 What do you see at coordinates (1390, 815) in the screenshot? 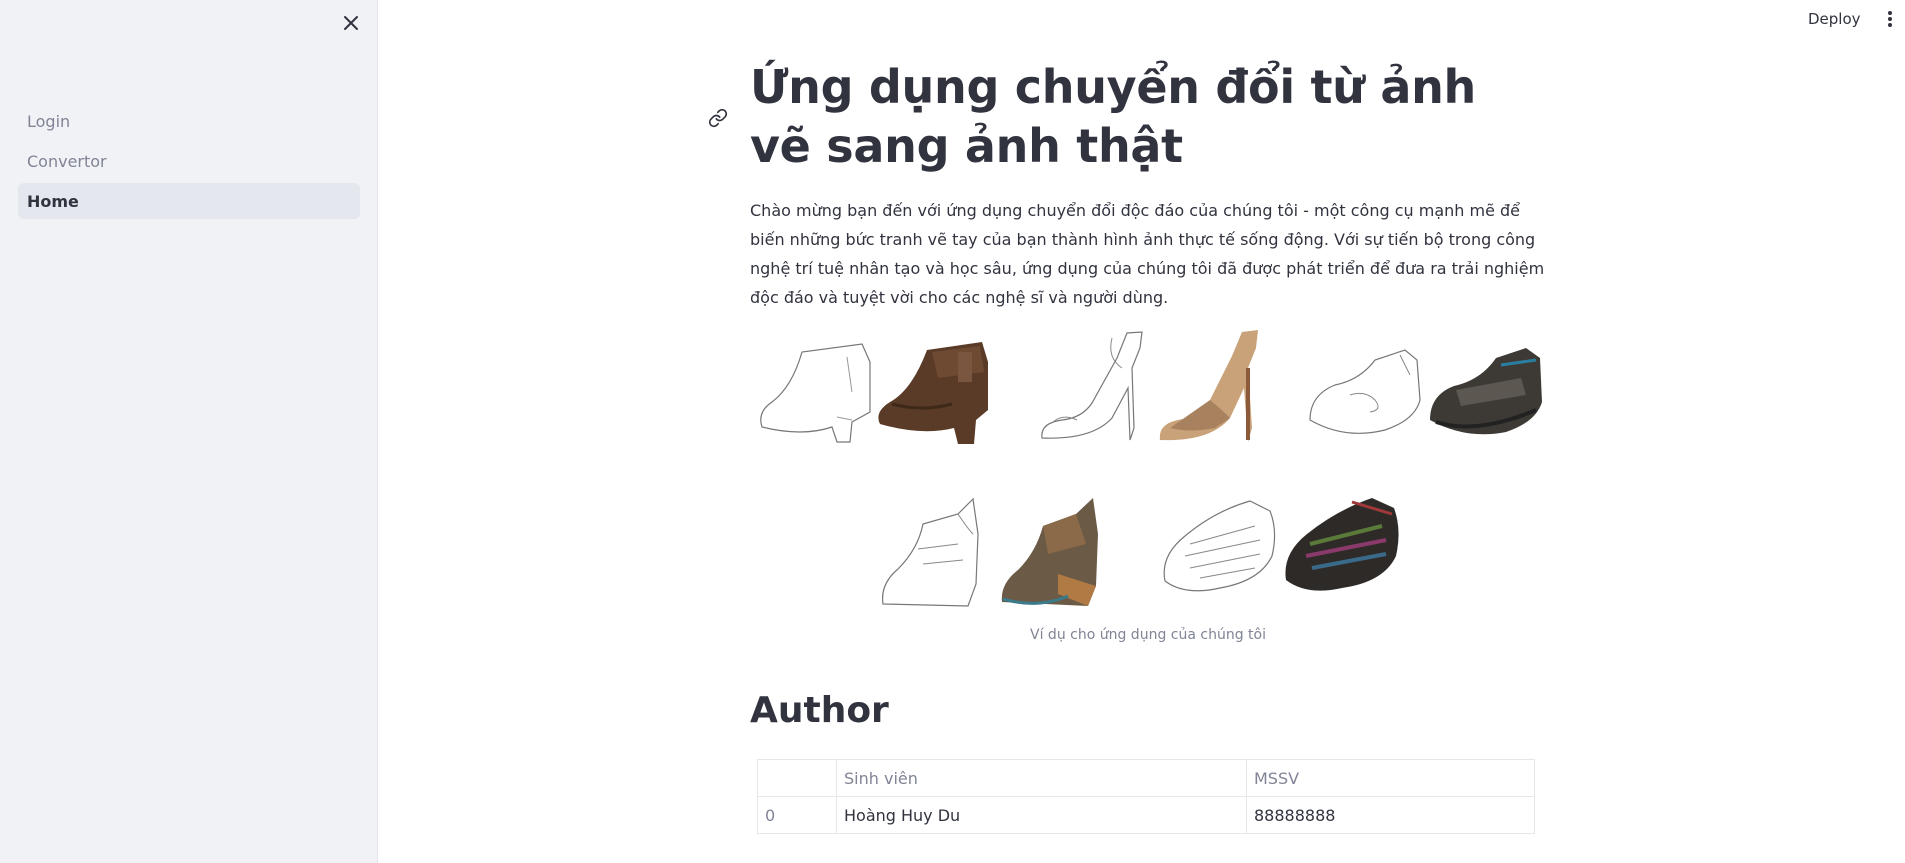
I see `table-cell-student-id: 88888888` at bounding box center [1390, 815].